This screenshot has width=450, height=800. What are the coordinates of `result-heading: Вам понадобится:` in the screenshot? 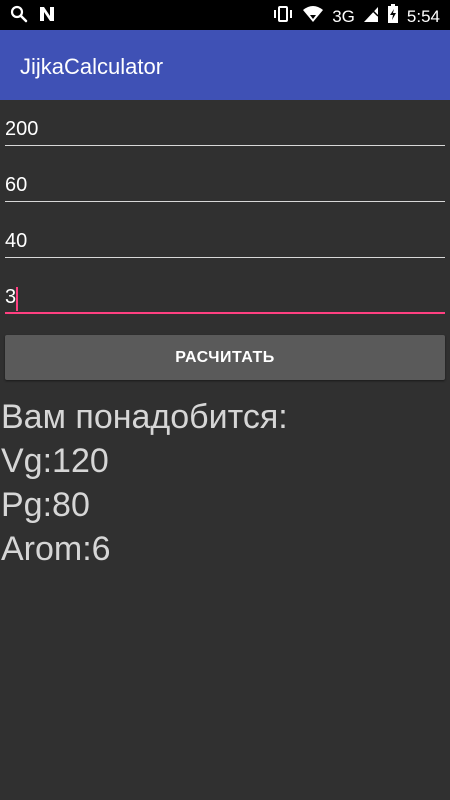 It's located at (144, 417).